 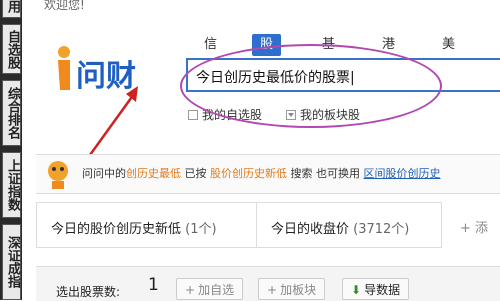 What do you see at coordinates (477, 225) in the screenshot?
I see `add-condition-button: + 添` at bounding box center [477, 225].